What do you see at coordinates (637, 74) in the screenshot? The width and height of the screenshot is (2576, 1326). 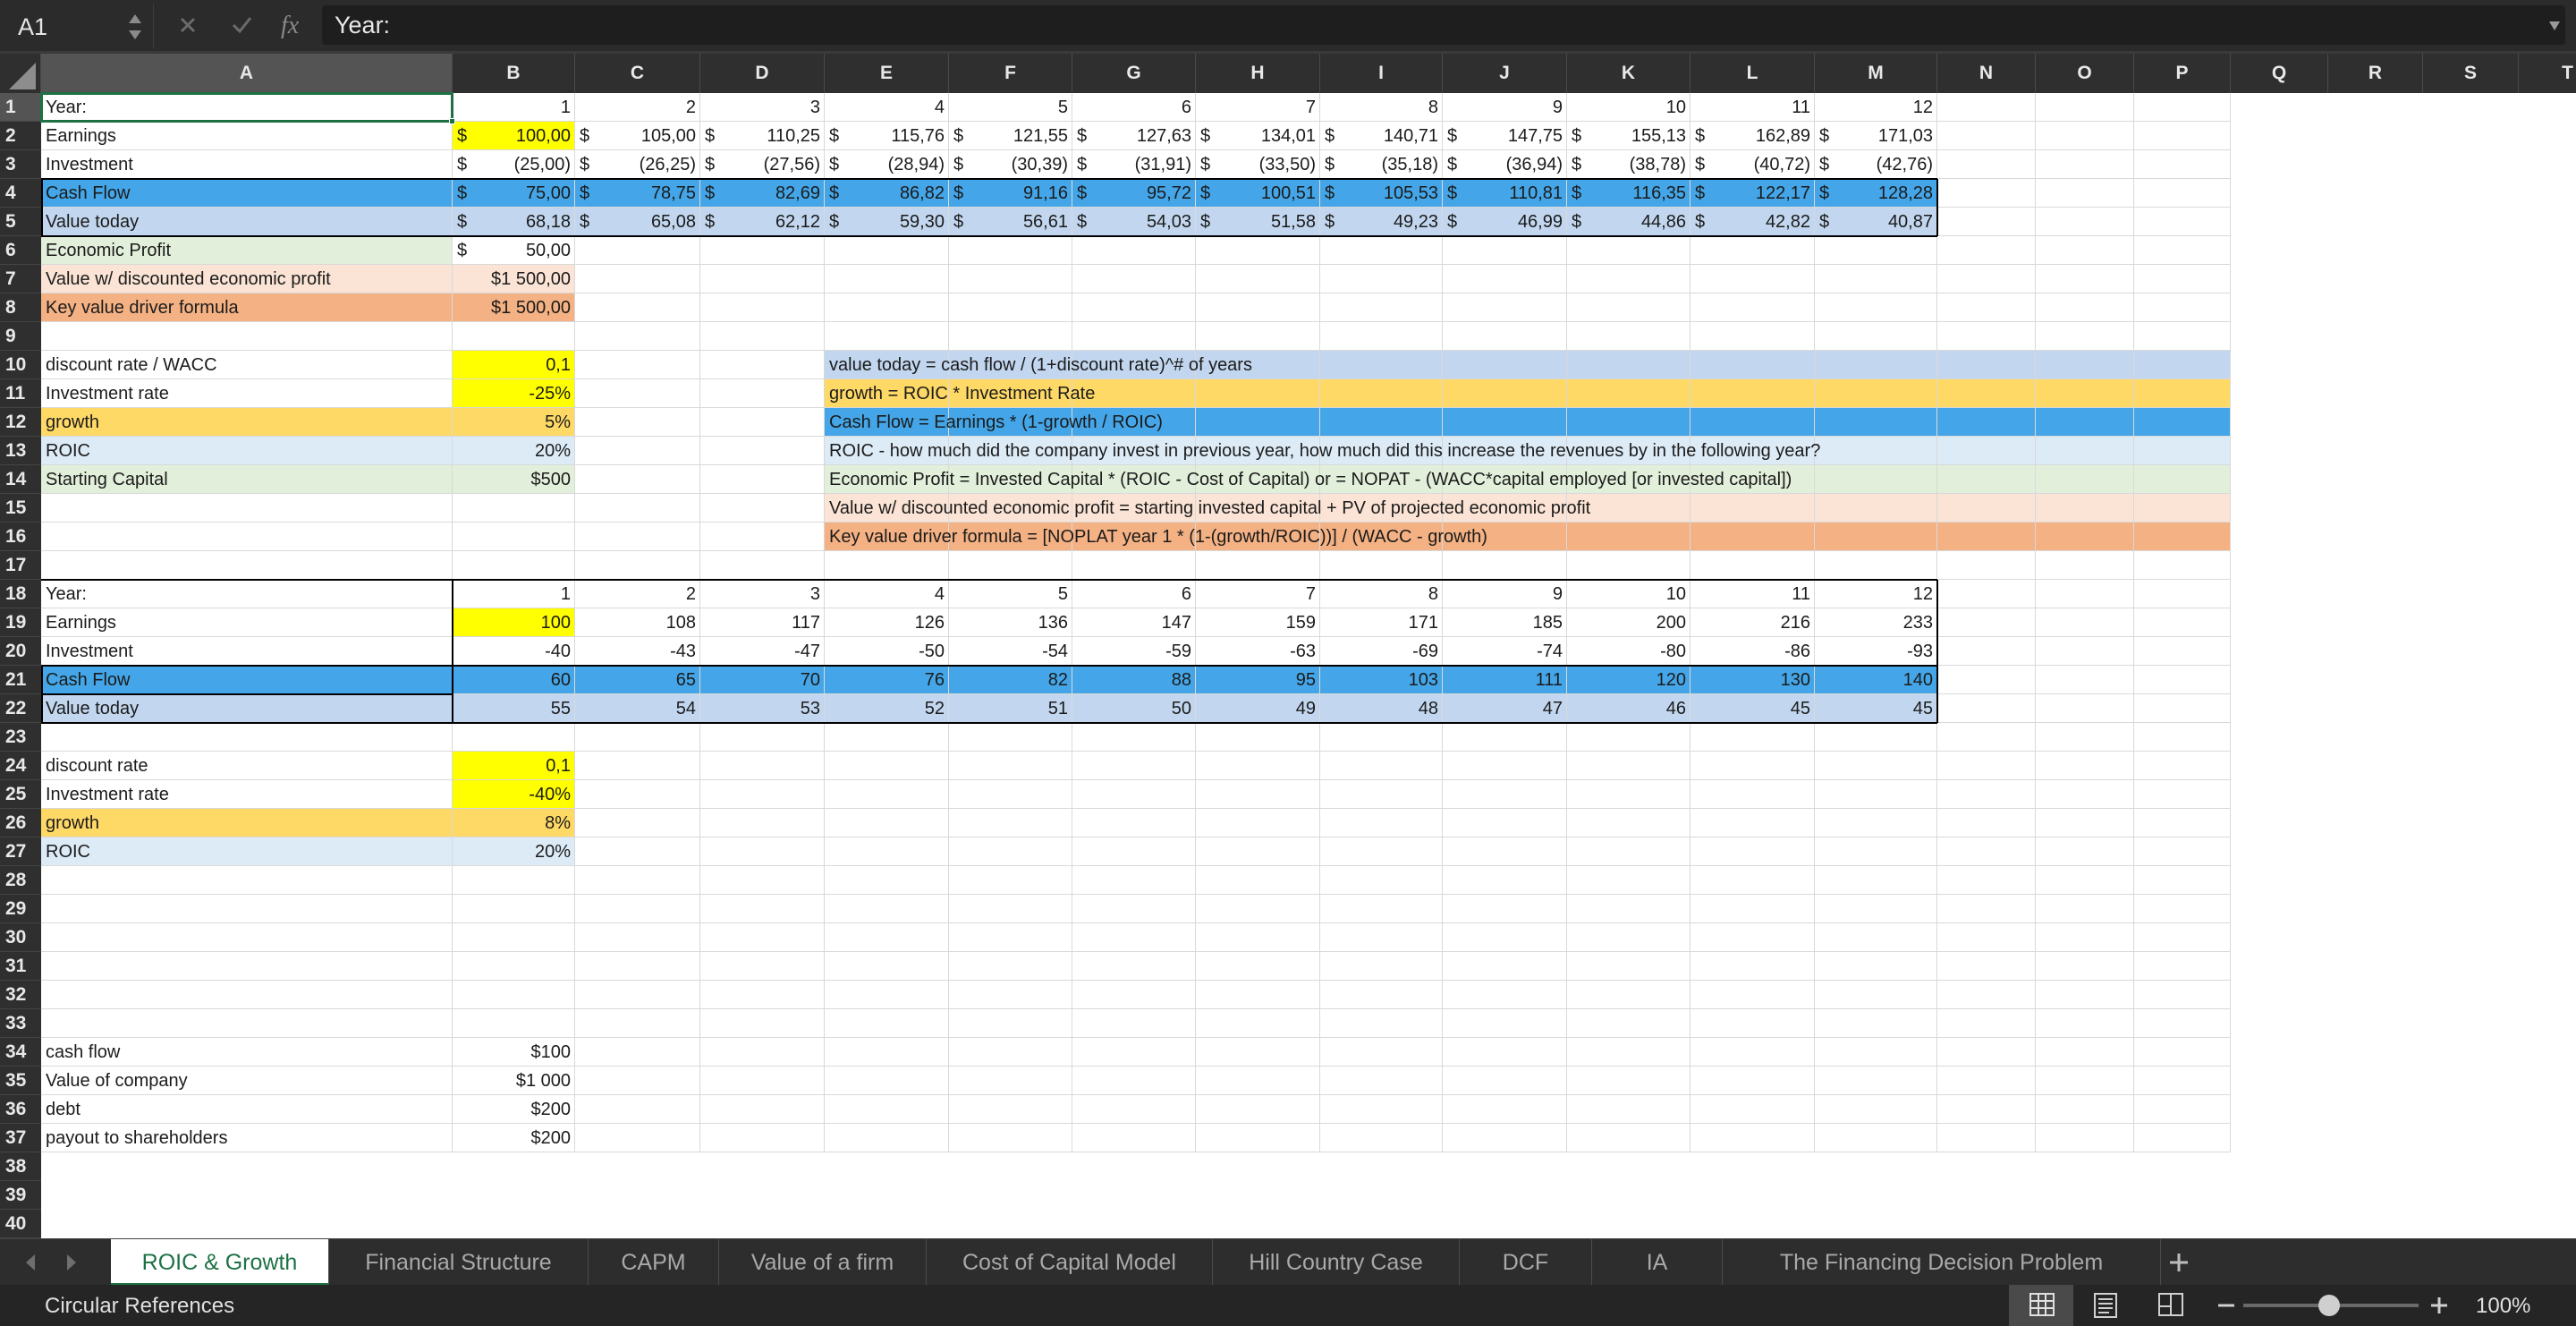 I see `column-header-C: C` at bounding box center [637, 74].